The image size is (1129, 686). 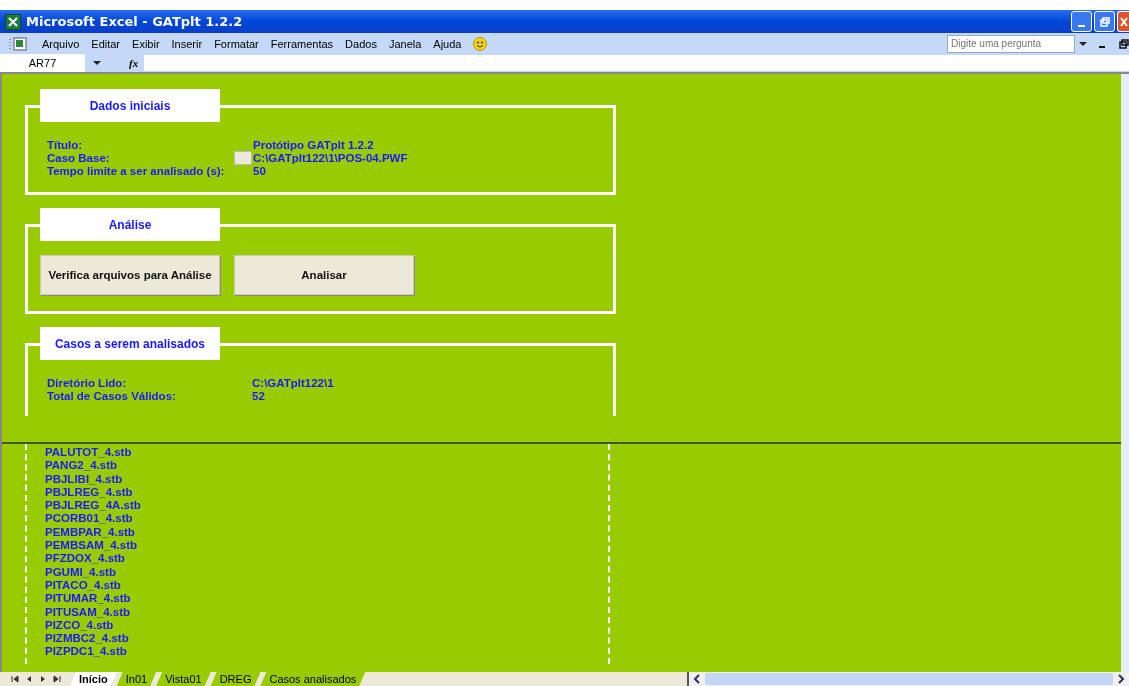 I want to click on field-value: 50, so click(x=259, y=170).